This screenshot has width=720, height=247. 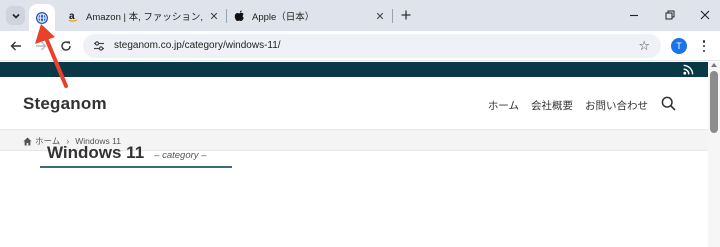 I want to click on chevron-down-icon, so click(x=15, y=16).